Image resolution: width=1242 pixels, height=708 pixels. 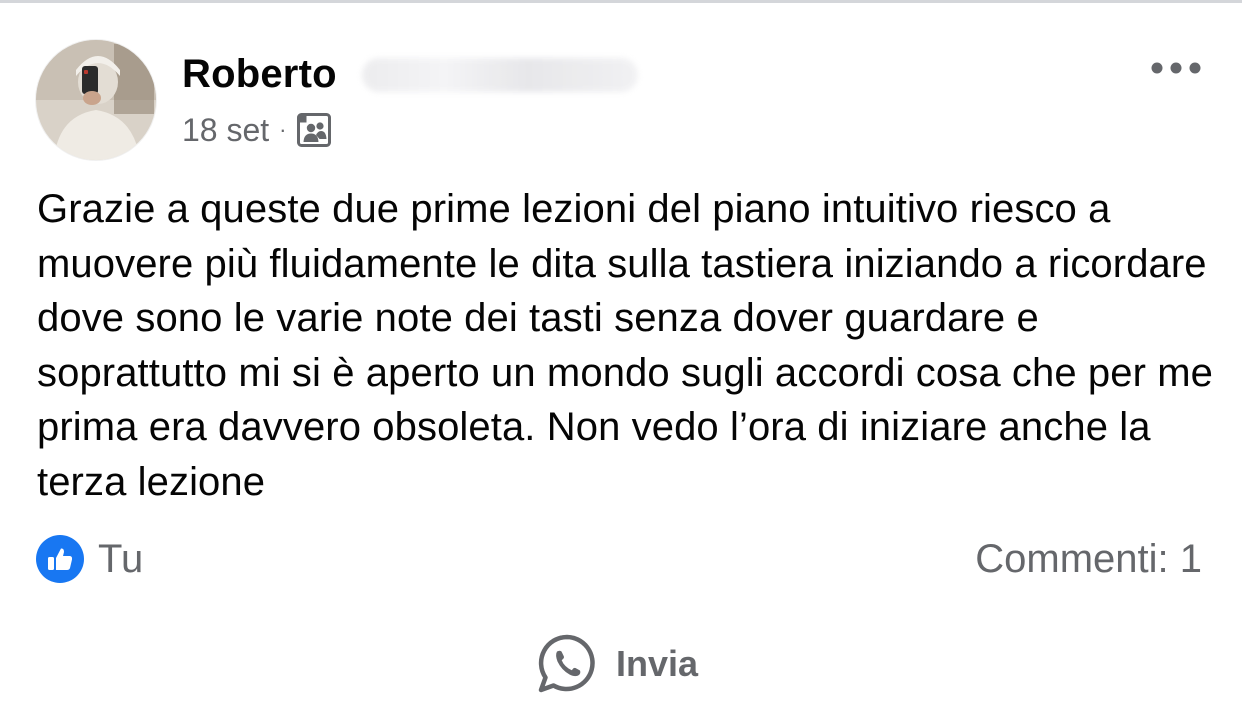 What do you see at coordinates (60, 559) in the screenshot?
I see `like-icon` at bounding box center [60, 559].